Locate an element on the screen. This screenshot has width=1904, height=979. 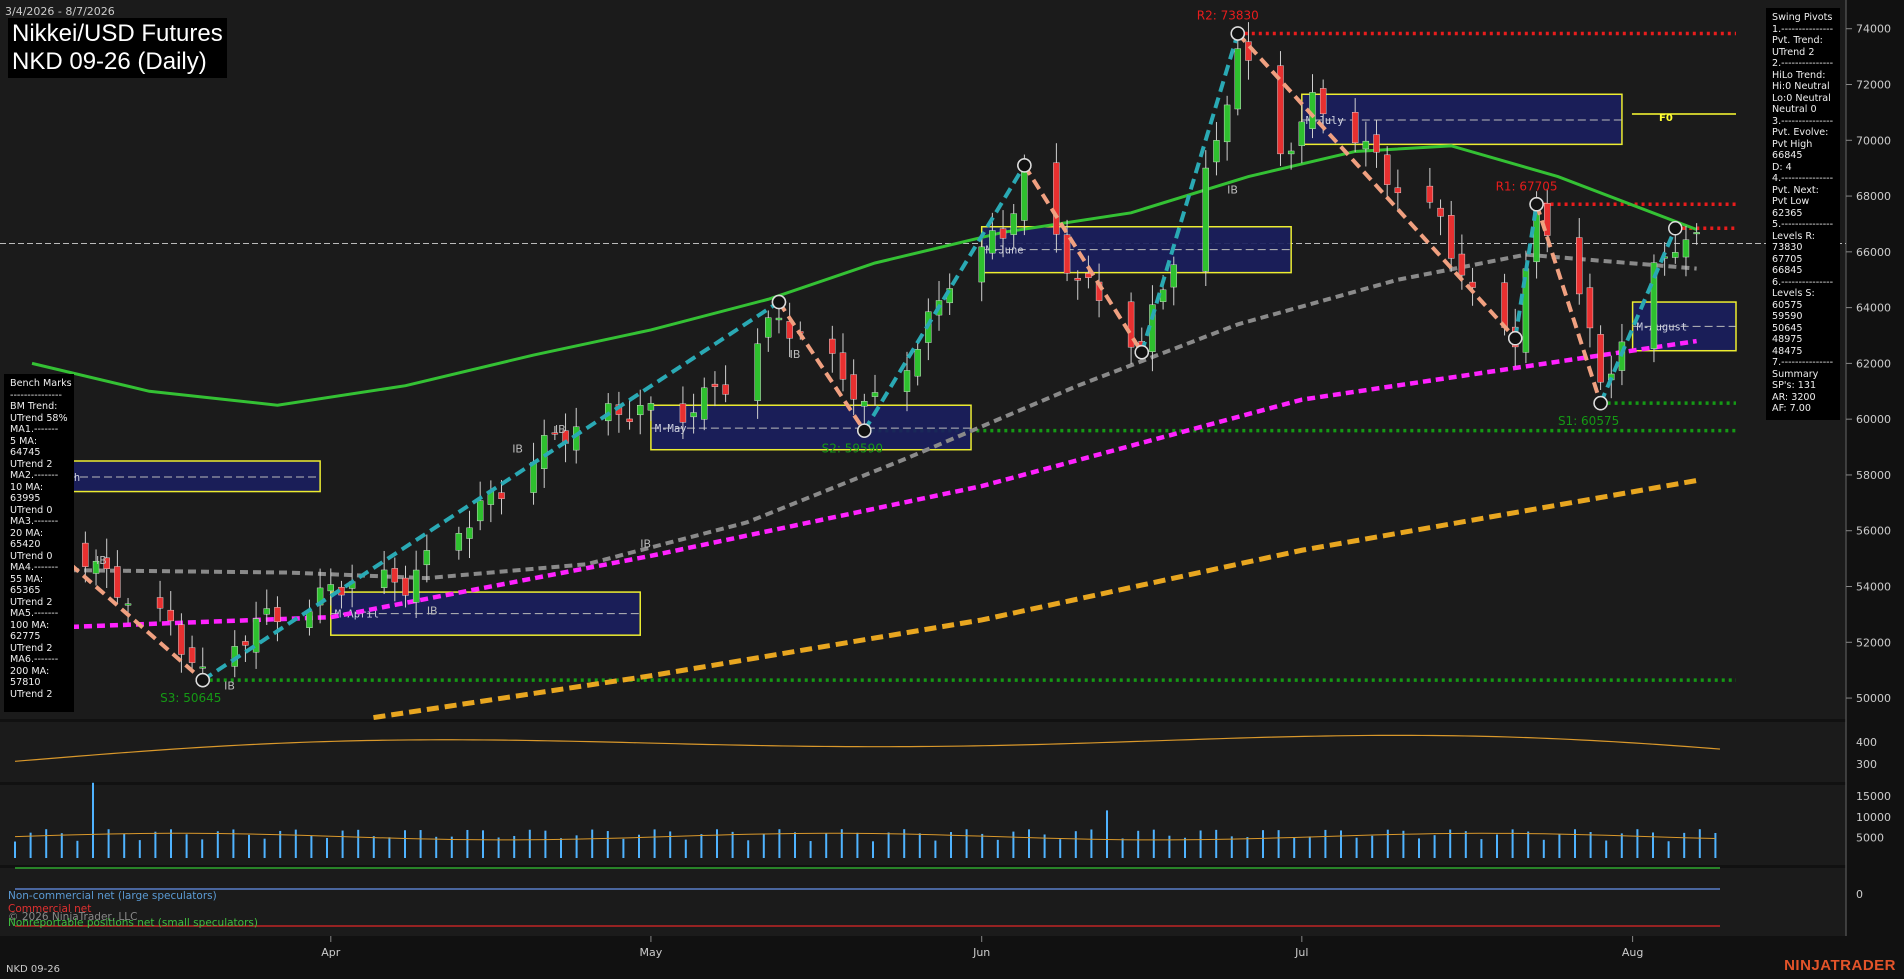
pivot-label: S1: 60575 is located at coordinates (1588, 421).